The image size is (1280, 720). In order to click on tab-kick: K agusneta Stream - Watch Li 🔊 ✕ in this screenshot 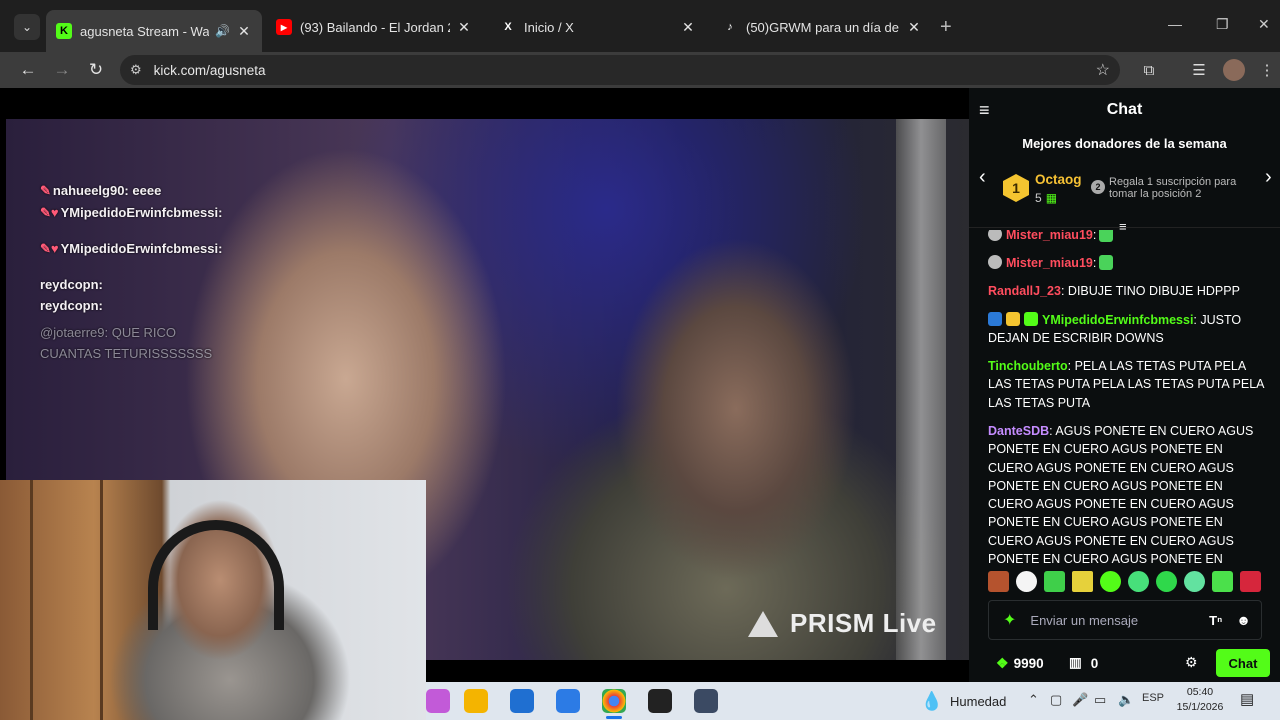, I will do `click(154, 31)`.